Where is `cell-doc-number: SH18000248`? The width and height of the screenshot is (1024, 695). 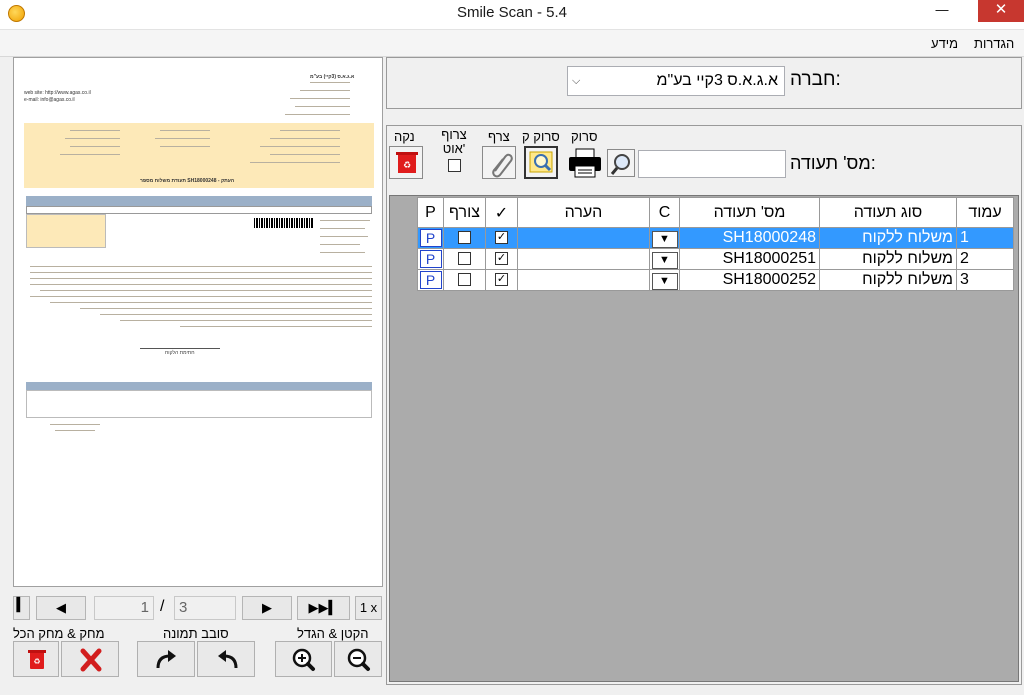 cell-doc-number: SH18000248 is located at coordinates (749, 238).